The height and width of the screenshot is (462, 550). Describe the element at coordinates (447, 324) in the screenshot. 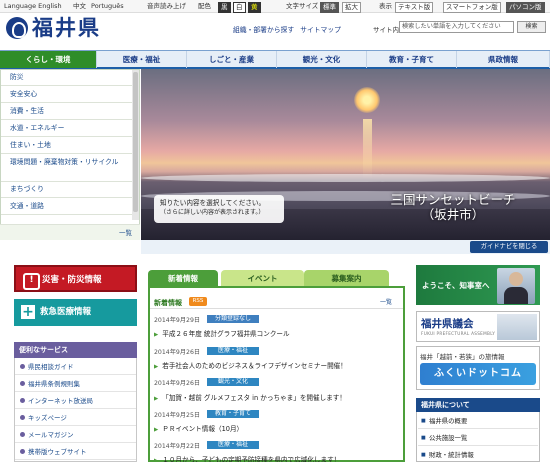

I see `assembly-title: 福井県議会` at that location.